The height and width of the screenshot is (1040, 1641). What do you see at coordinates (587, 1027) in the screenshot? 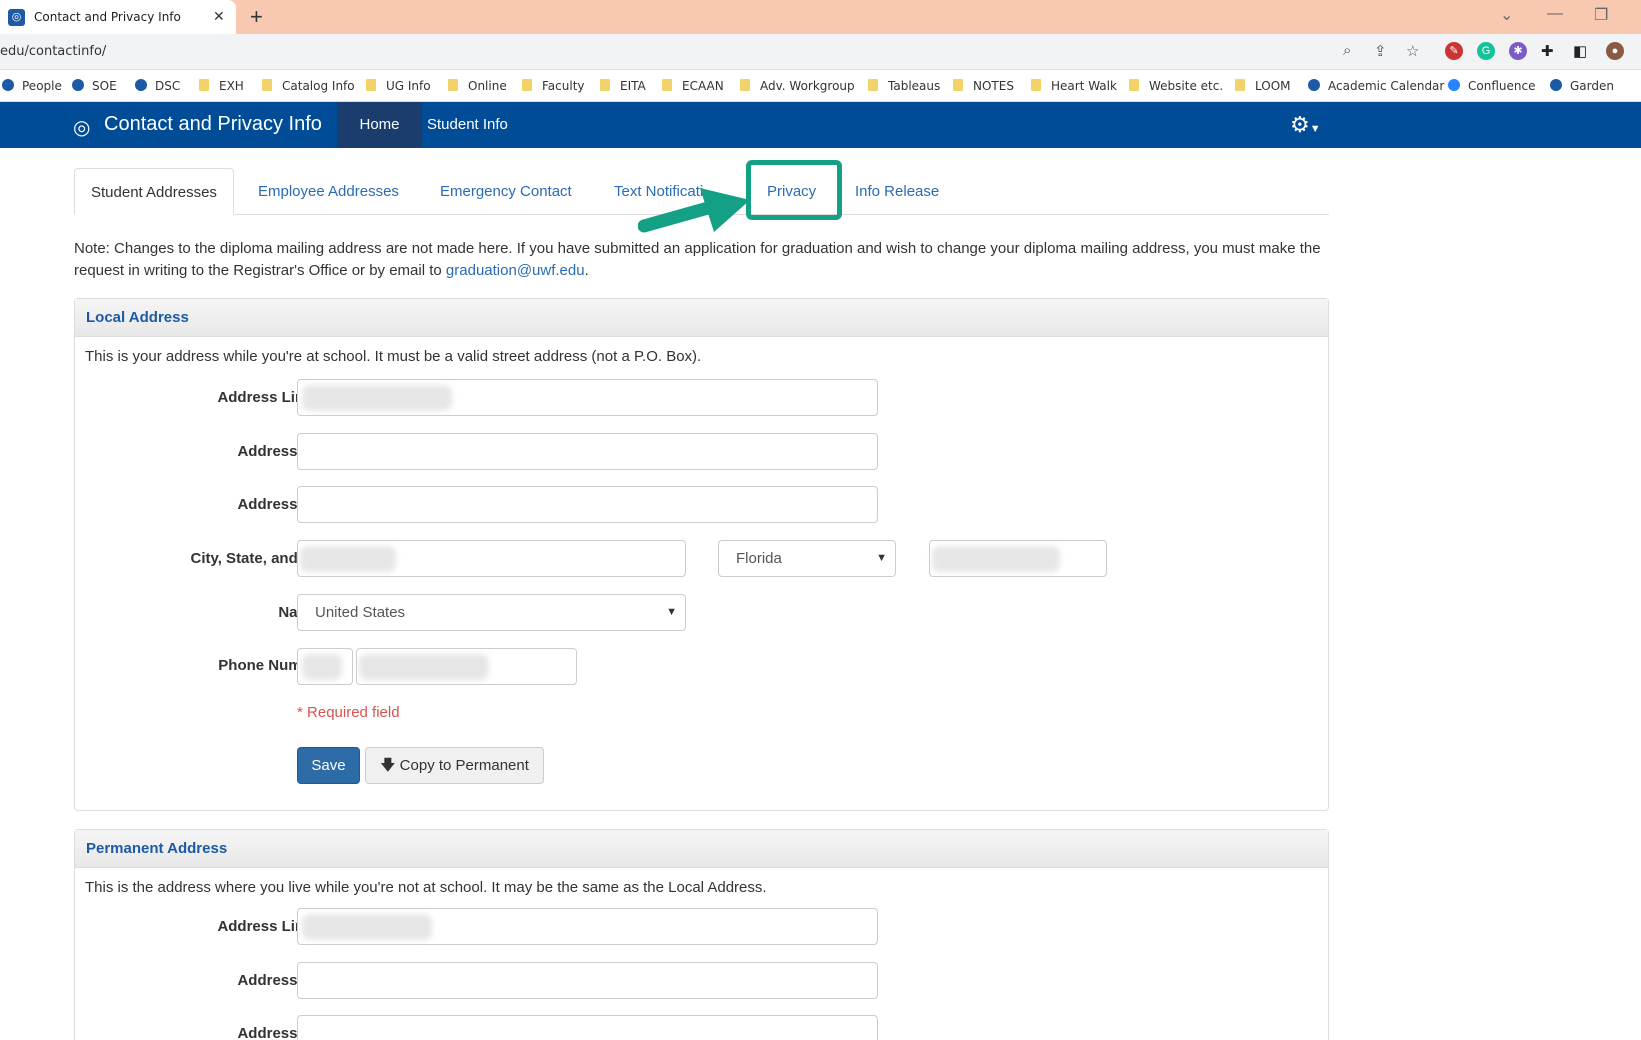
I see `perm-address-line-3-input` at bounding box center [587, 1027].